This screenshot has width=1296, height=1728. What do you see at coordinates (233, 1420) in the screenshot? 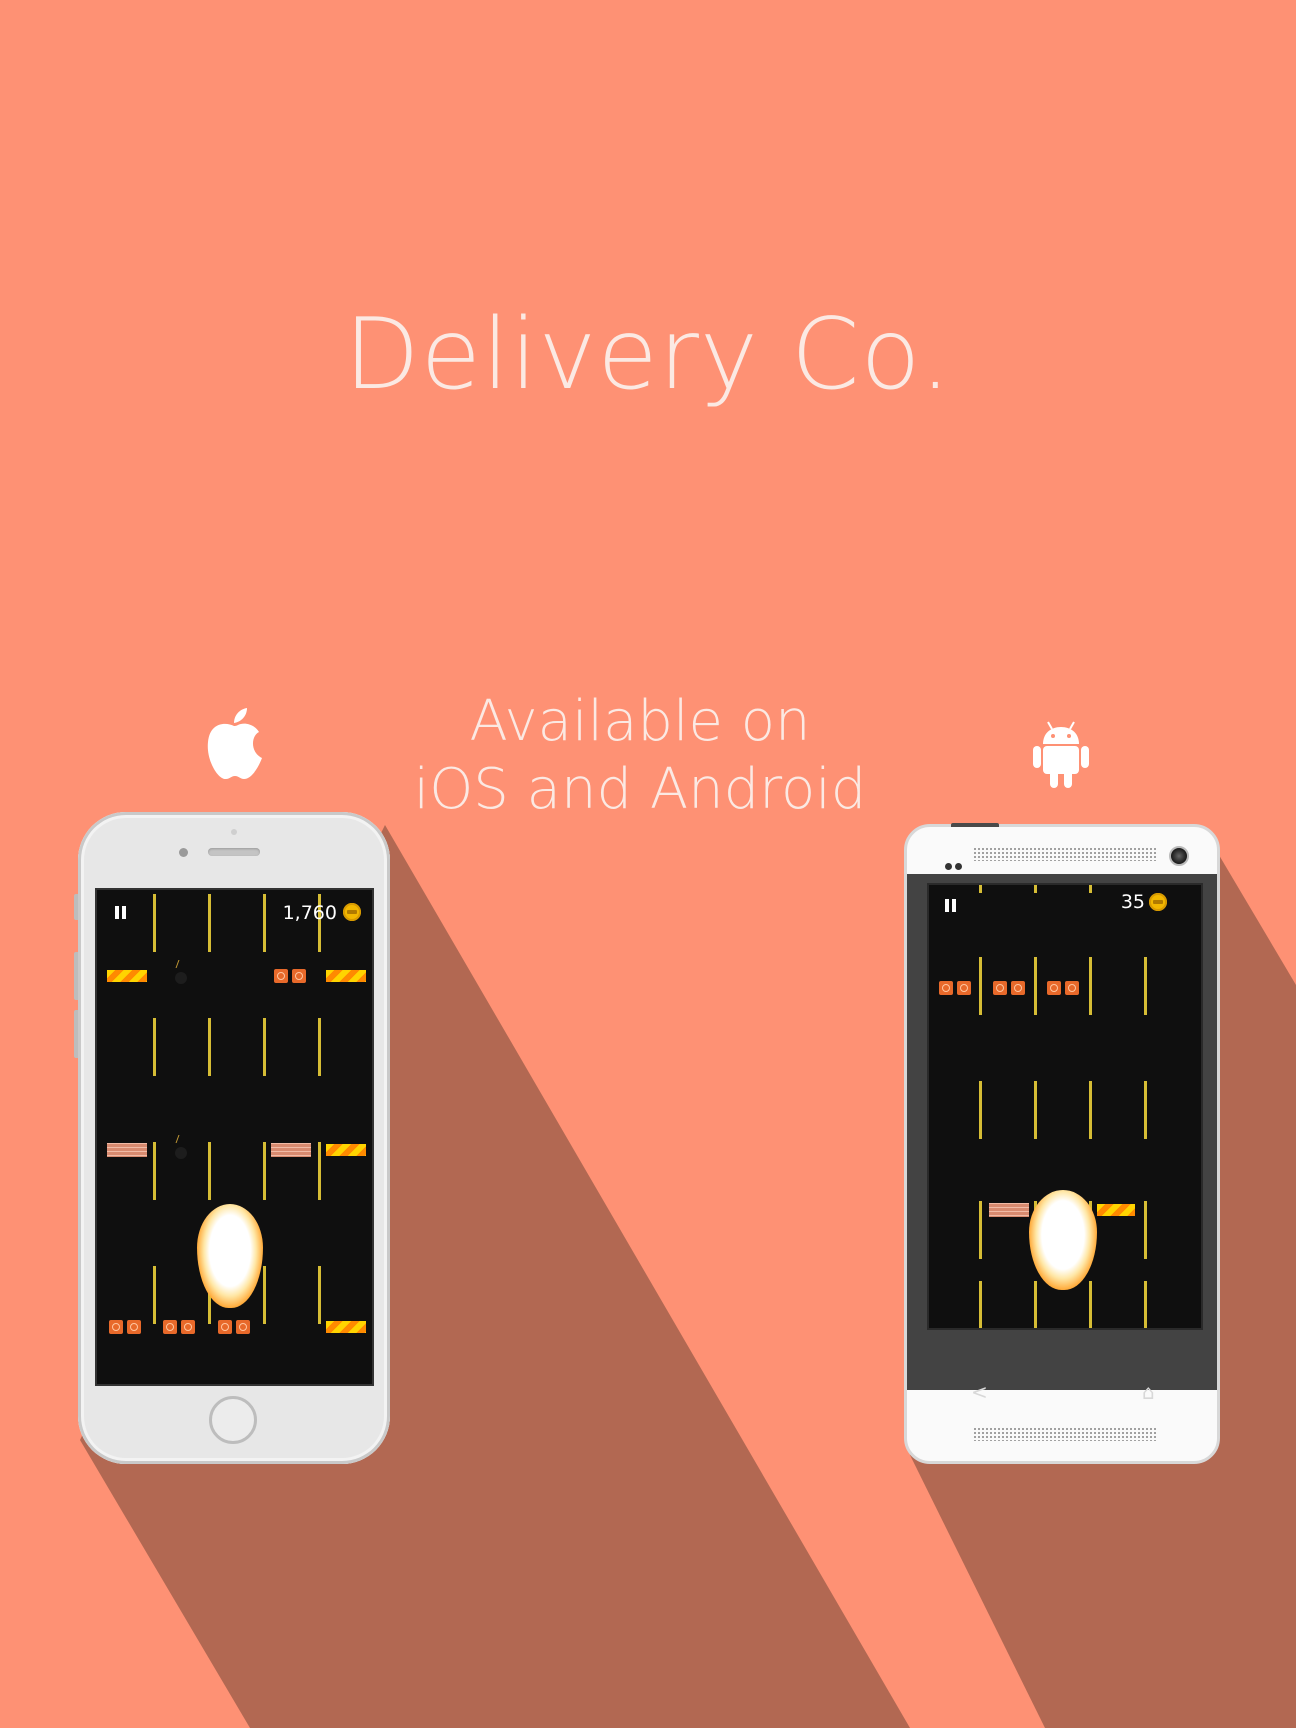
I see `home-button` at bounding box center [233, 1420].